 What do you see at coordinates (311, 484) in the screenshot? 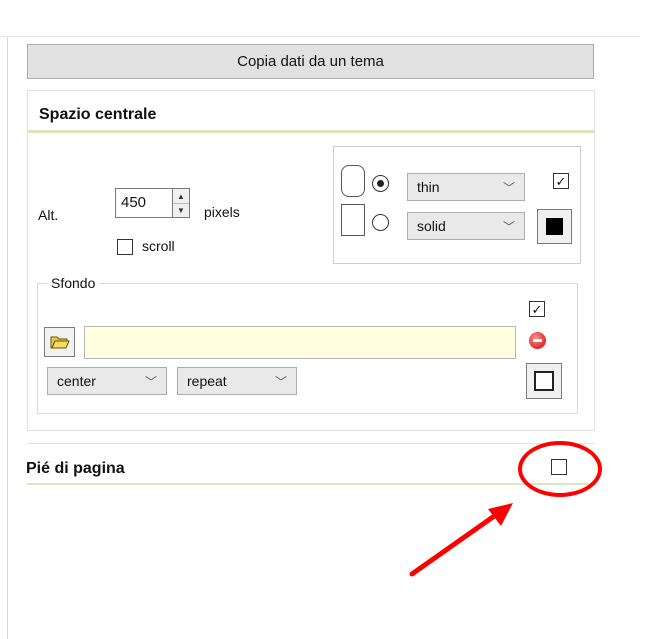
I see `footer-section-underline` at bounding box center [311, 484].